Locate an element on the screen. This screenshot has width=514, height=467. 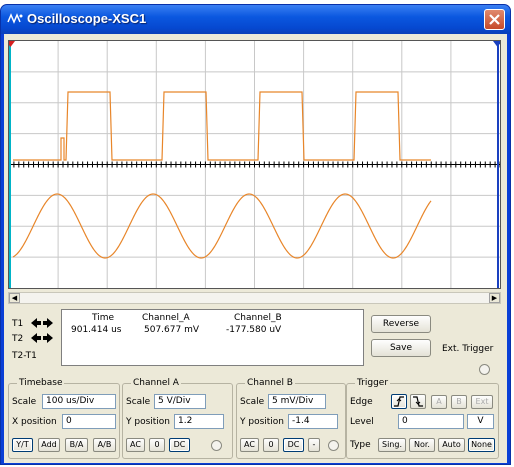
mode-add-button: Add is located at coordinates (49, 445).